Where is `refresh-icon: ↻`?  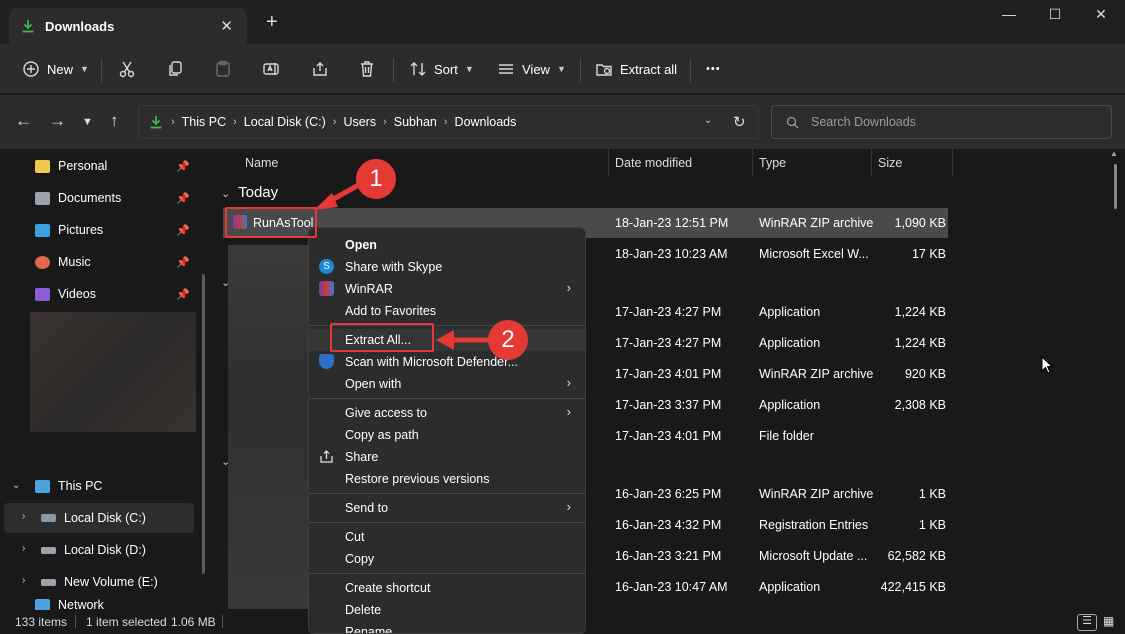
refresh-icon: ↻ is located at coordinates (739, 122).